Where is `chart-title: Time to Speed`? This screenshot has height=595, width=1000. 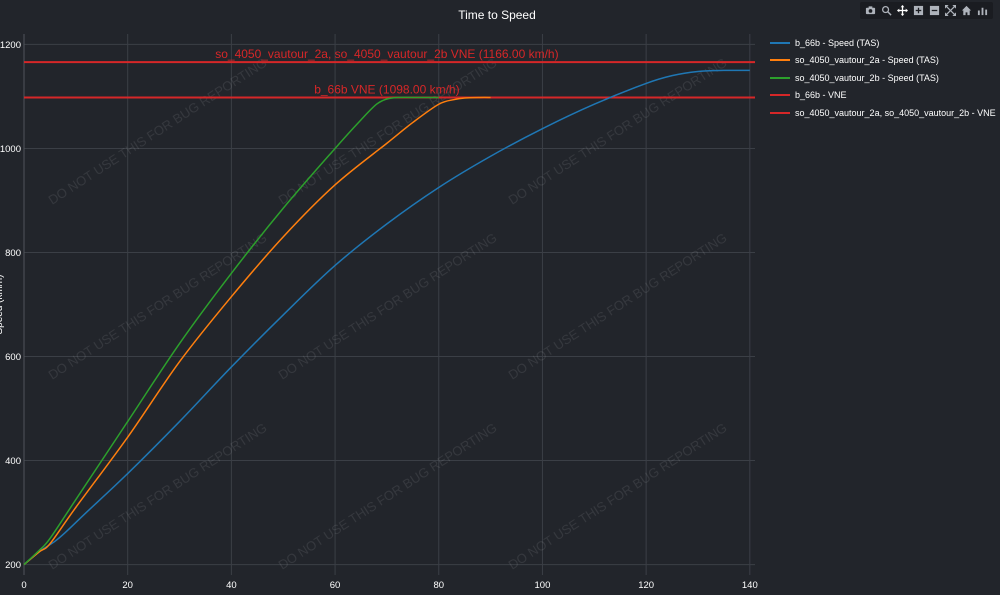 chart-title: Time to Speed is located at coordinates (497, 15).